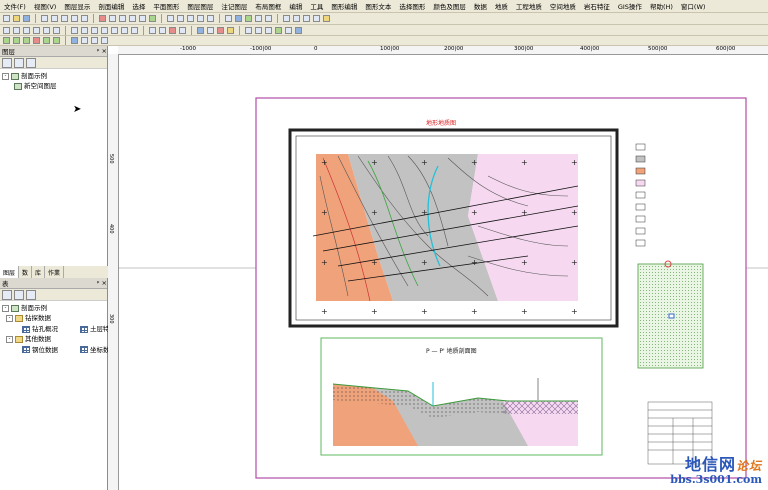 The image size is (768, 490). What do you see at coordinates (39, 272) in the screenshot?
I see `tab-library: 库` at bounding box center [39, 272].